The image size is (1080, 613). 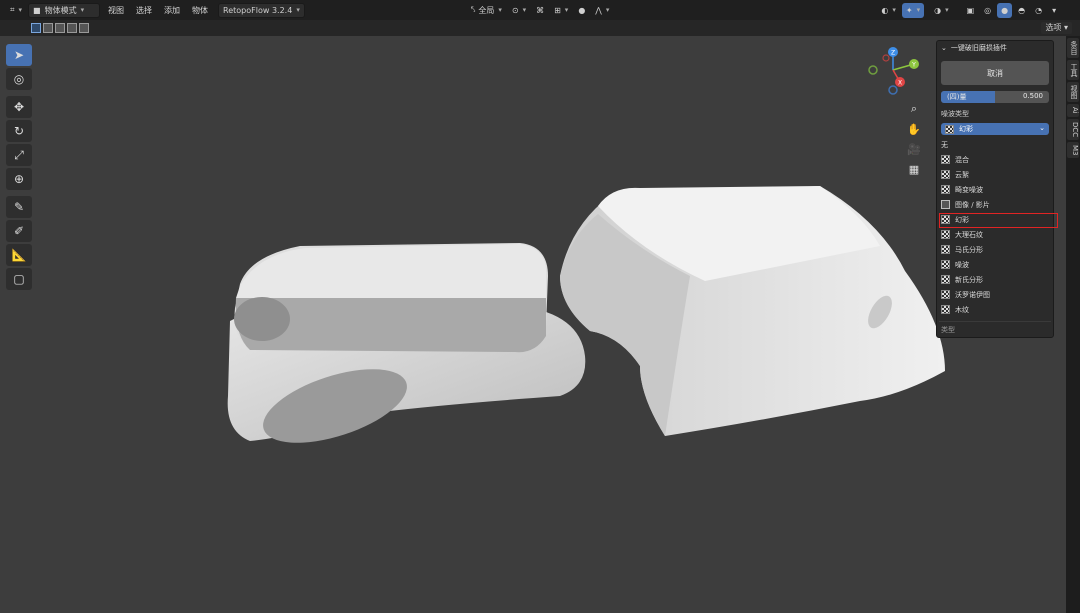 What do you see at coordinates (996, 309) in the screenshot?
I see `noise-option: 木纹` at bounding box center [996, 309].